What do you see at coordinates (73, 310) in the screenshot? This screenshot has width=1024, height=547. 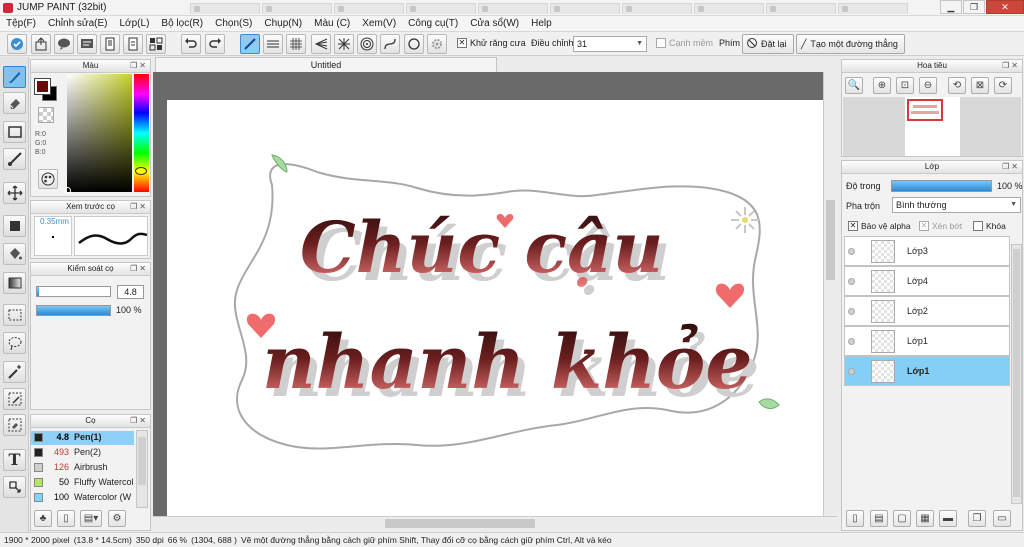 I see `brush-opacity-slider` at bounding box center [73, 310].